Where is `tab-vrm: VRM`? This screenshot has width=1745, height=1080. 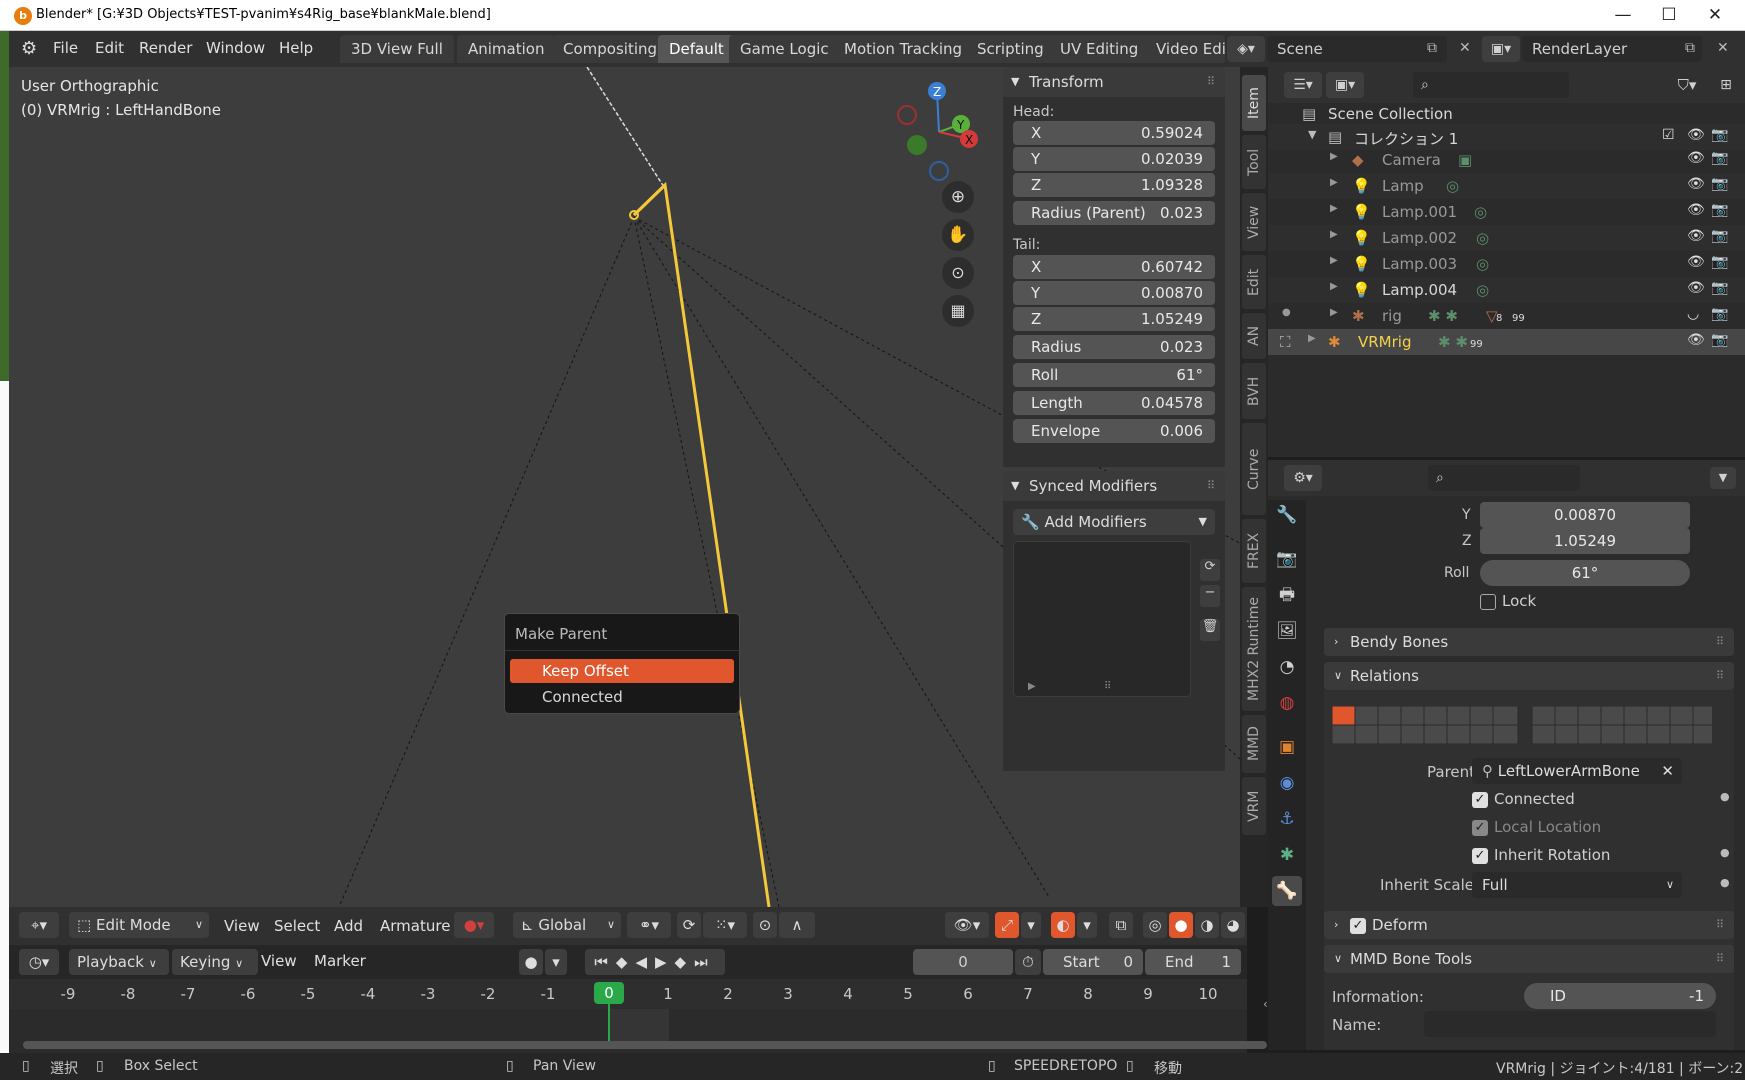 tab-vrm: VRM is located at coordinates (1254, 806).